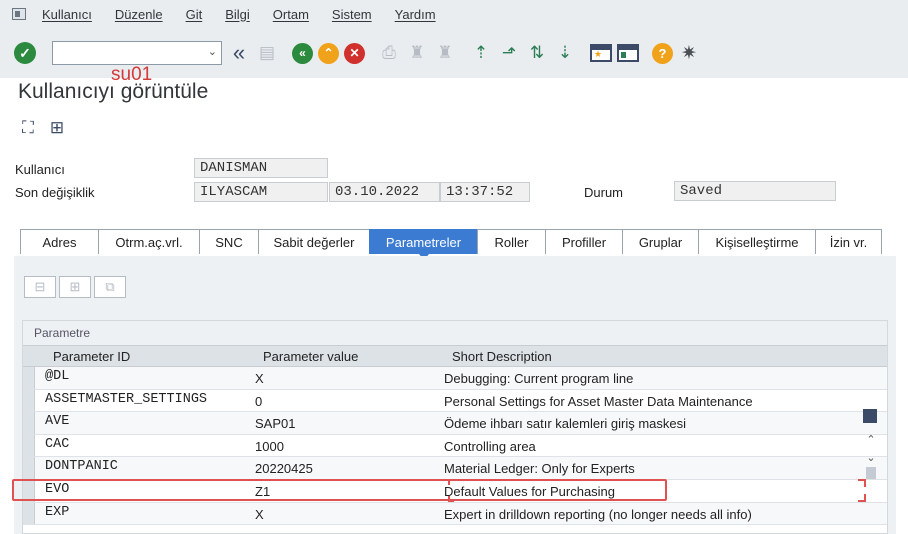  I want to click on changed-by-field: ILYASCAM, so click(261, 192).